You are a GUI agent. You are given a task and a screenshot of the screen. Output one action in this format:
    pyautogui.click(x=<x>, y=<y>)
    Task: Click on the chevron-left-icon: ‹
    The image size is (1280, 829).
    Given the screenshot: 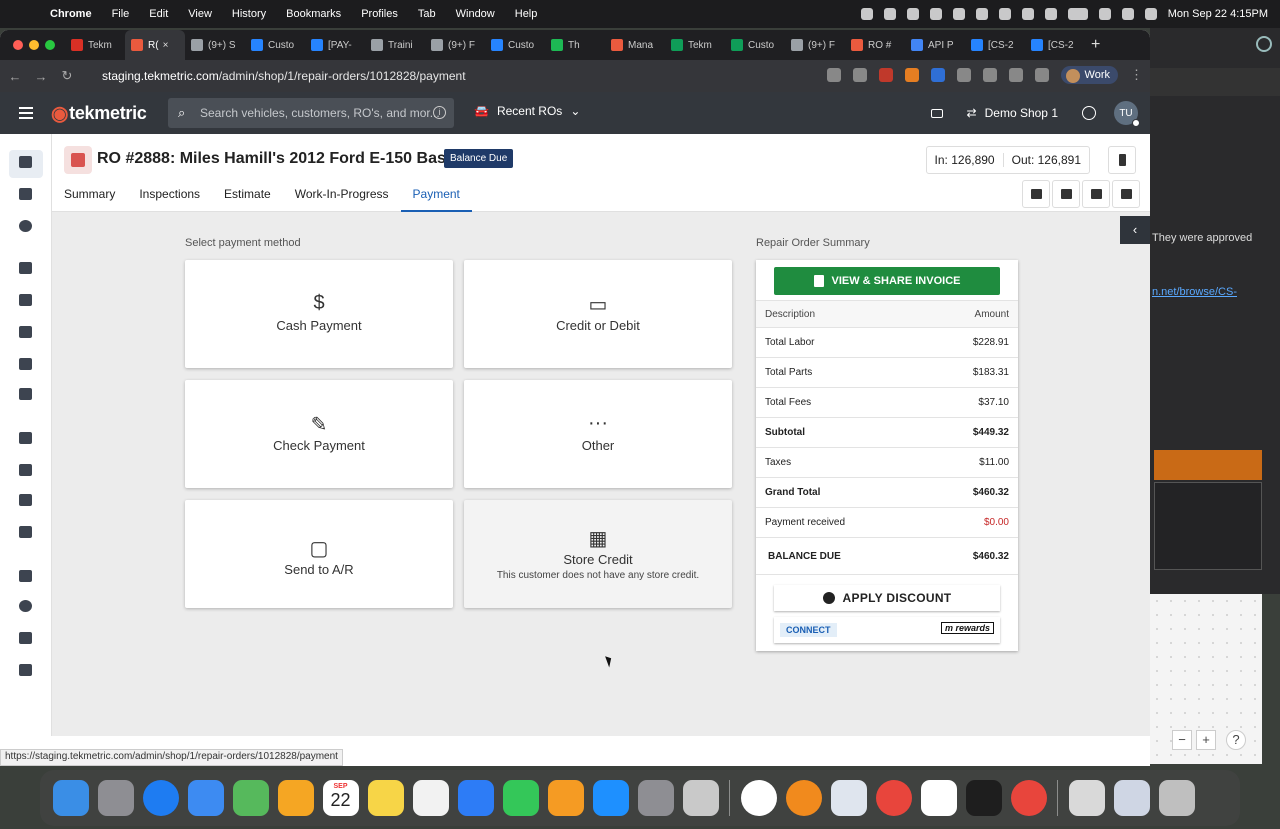 What is the action you would take?
    pyautogui.click(x=1135, y=230)
    